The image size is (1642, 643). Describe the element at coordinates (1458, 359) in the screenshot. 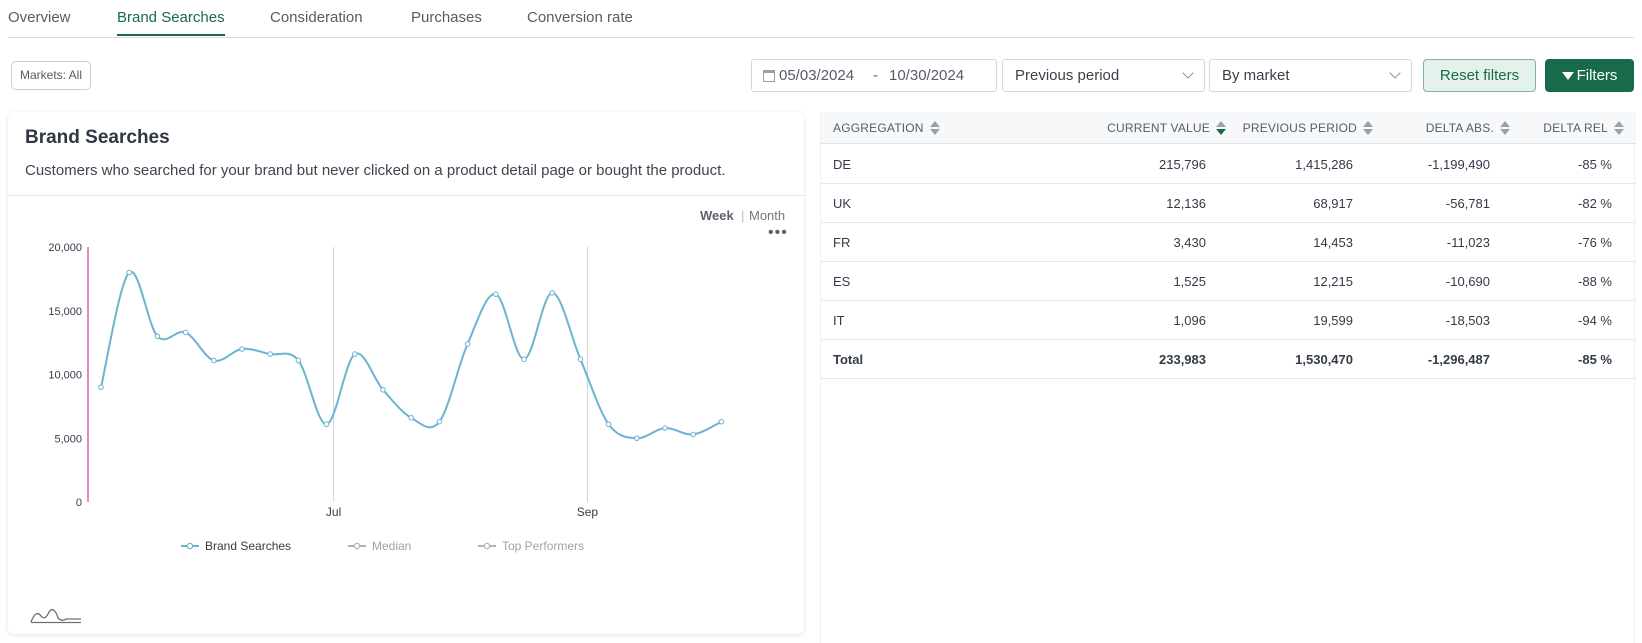

I see `cell-delta-abs: -1,296,487` at that location.